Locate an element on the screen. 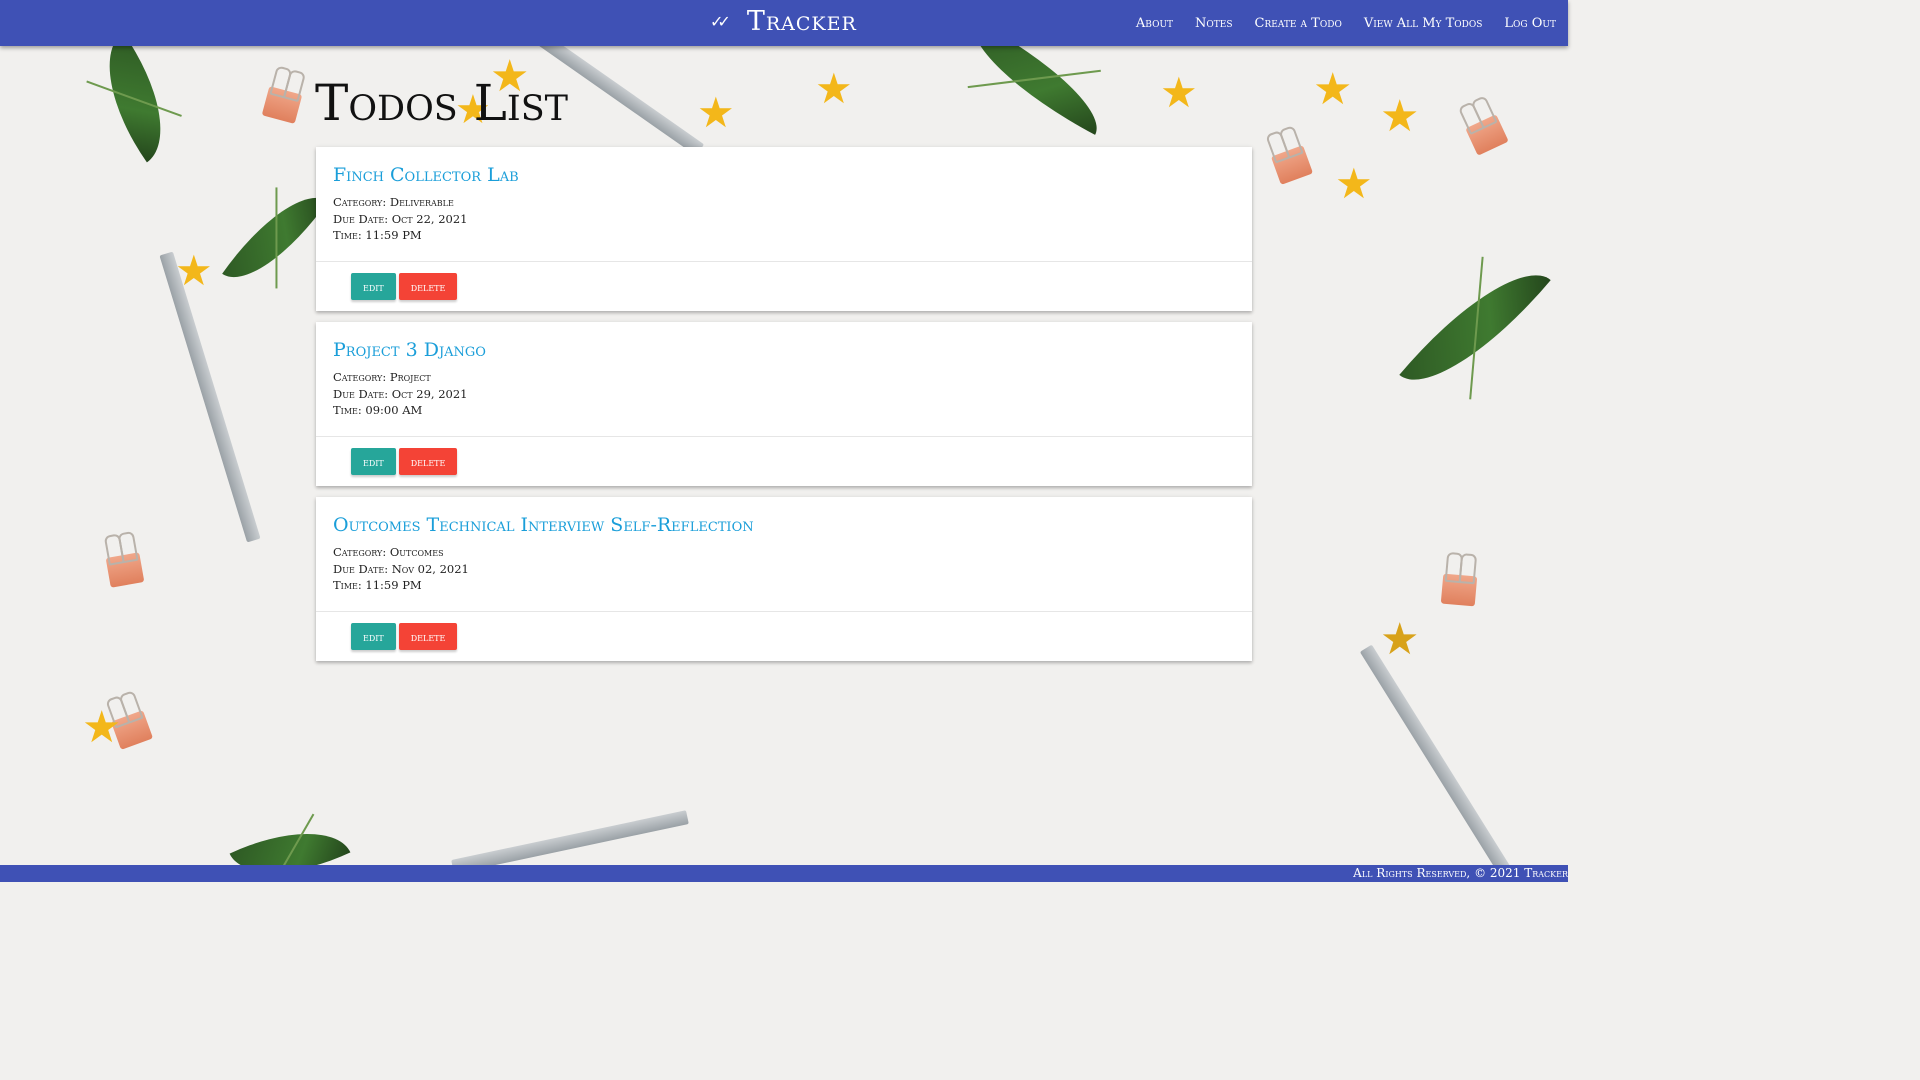 The width and height of the screenshot is (1920, 1080). todo-title-link: Project 3 Django is located at coordinates (784, 350).